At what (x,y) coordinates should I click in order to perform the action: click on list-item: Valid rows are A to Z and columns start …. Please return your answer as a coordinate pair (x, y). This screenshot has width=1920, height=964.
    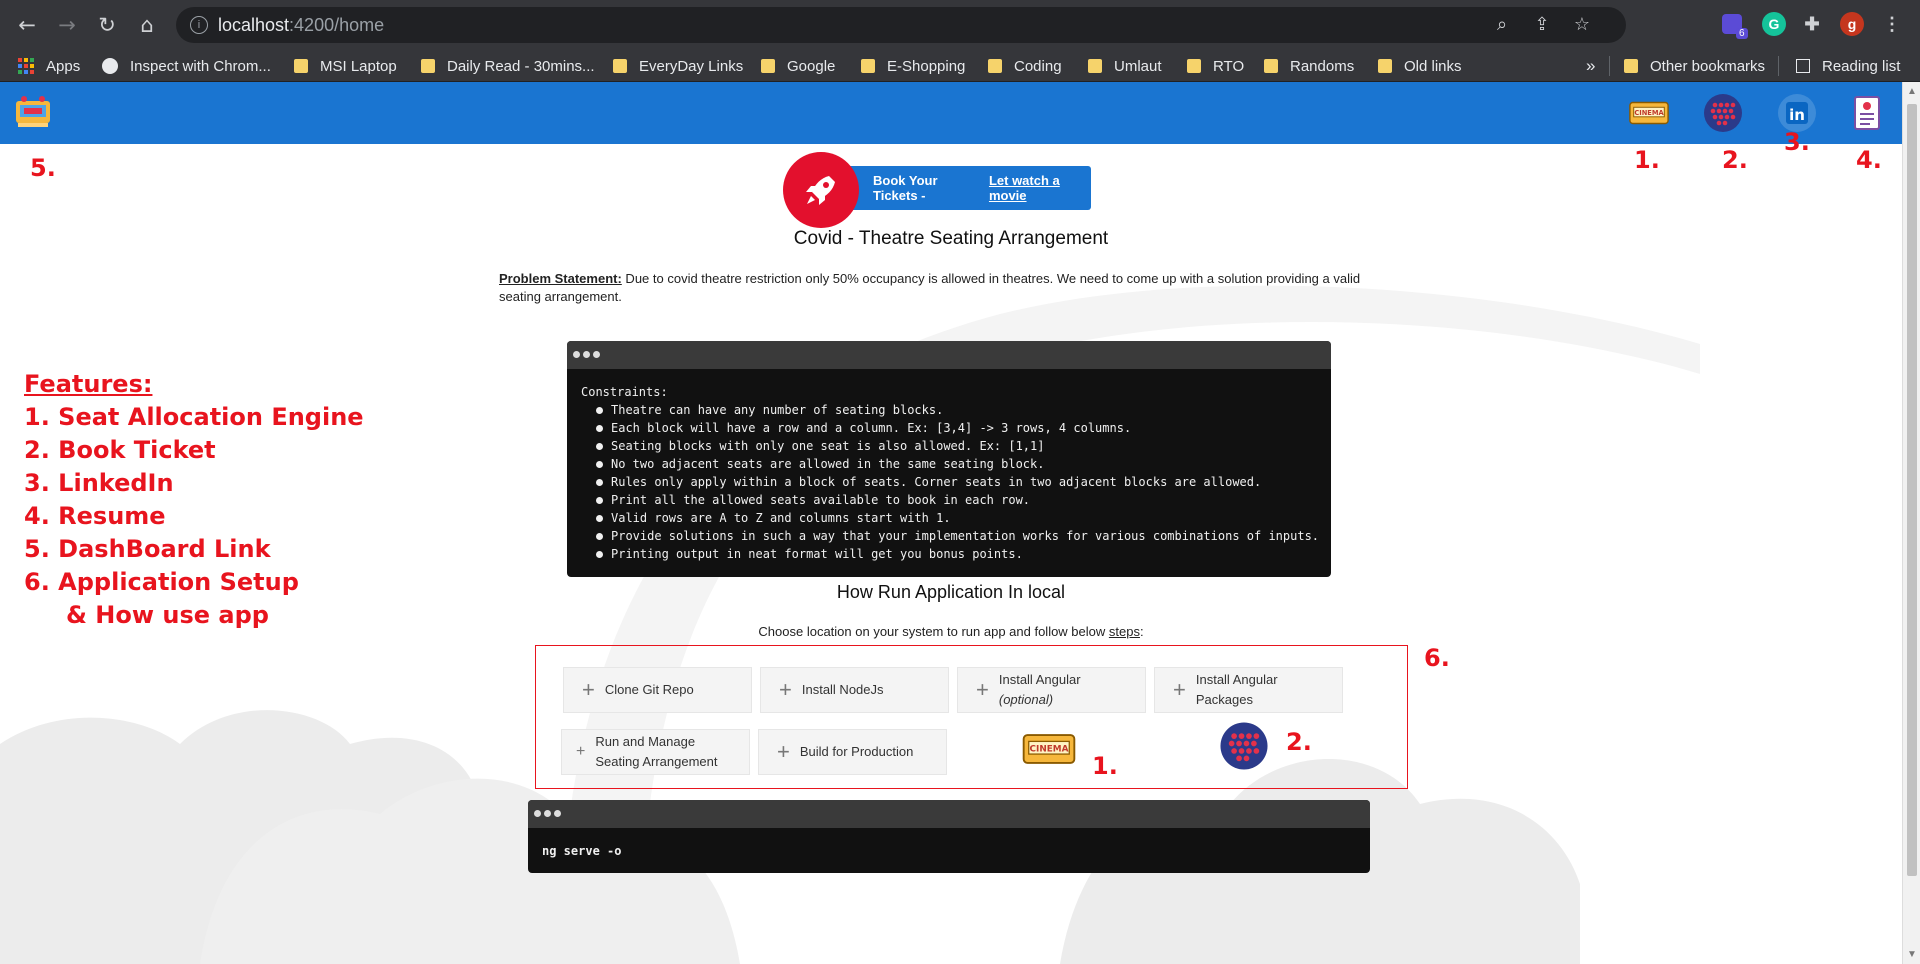
    Looking at the image, I should click on (963, 518).